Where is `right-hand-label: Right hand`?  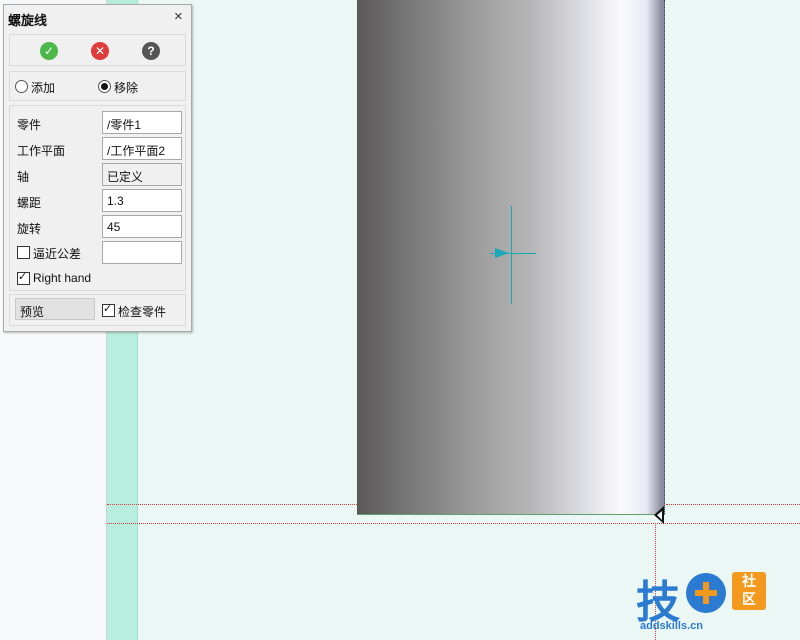
right-hand-label: Right hand is located at coordinates (62, 278).